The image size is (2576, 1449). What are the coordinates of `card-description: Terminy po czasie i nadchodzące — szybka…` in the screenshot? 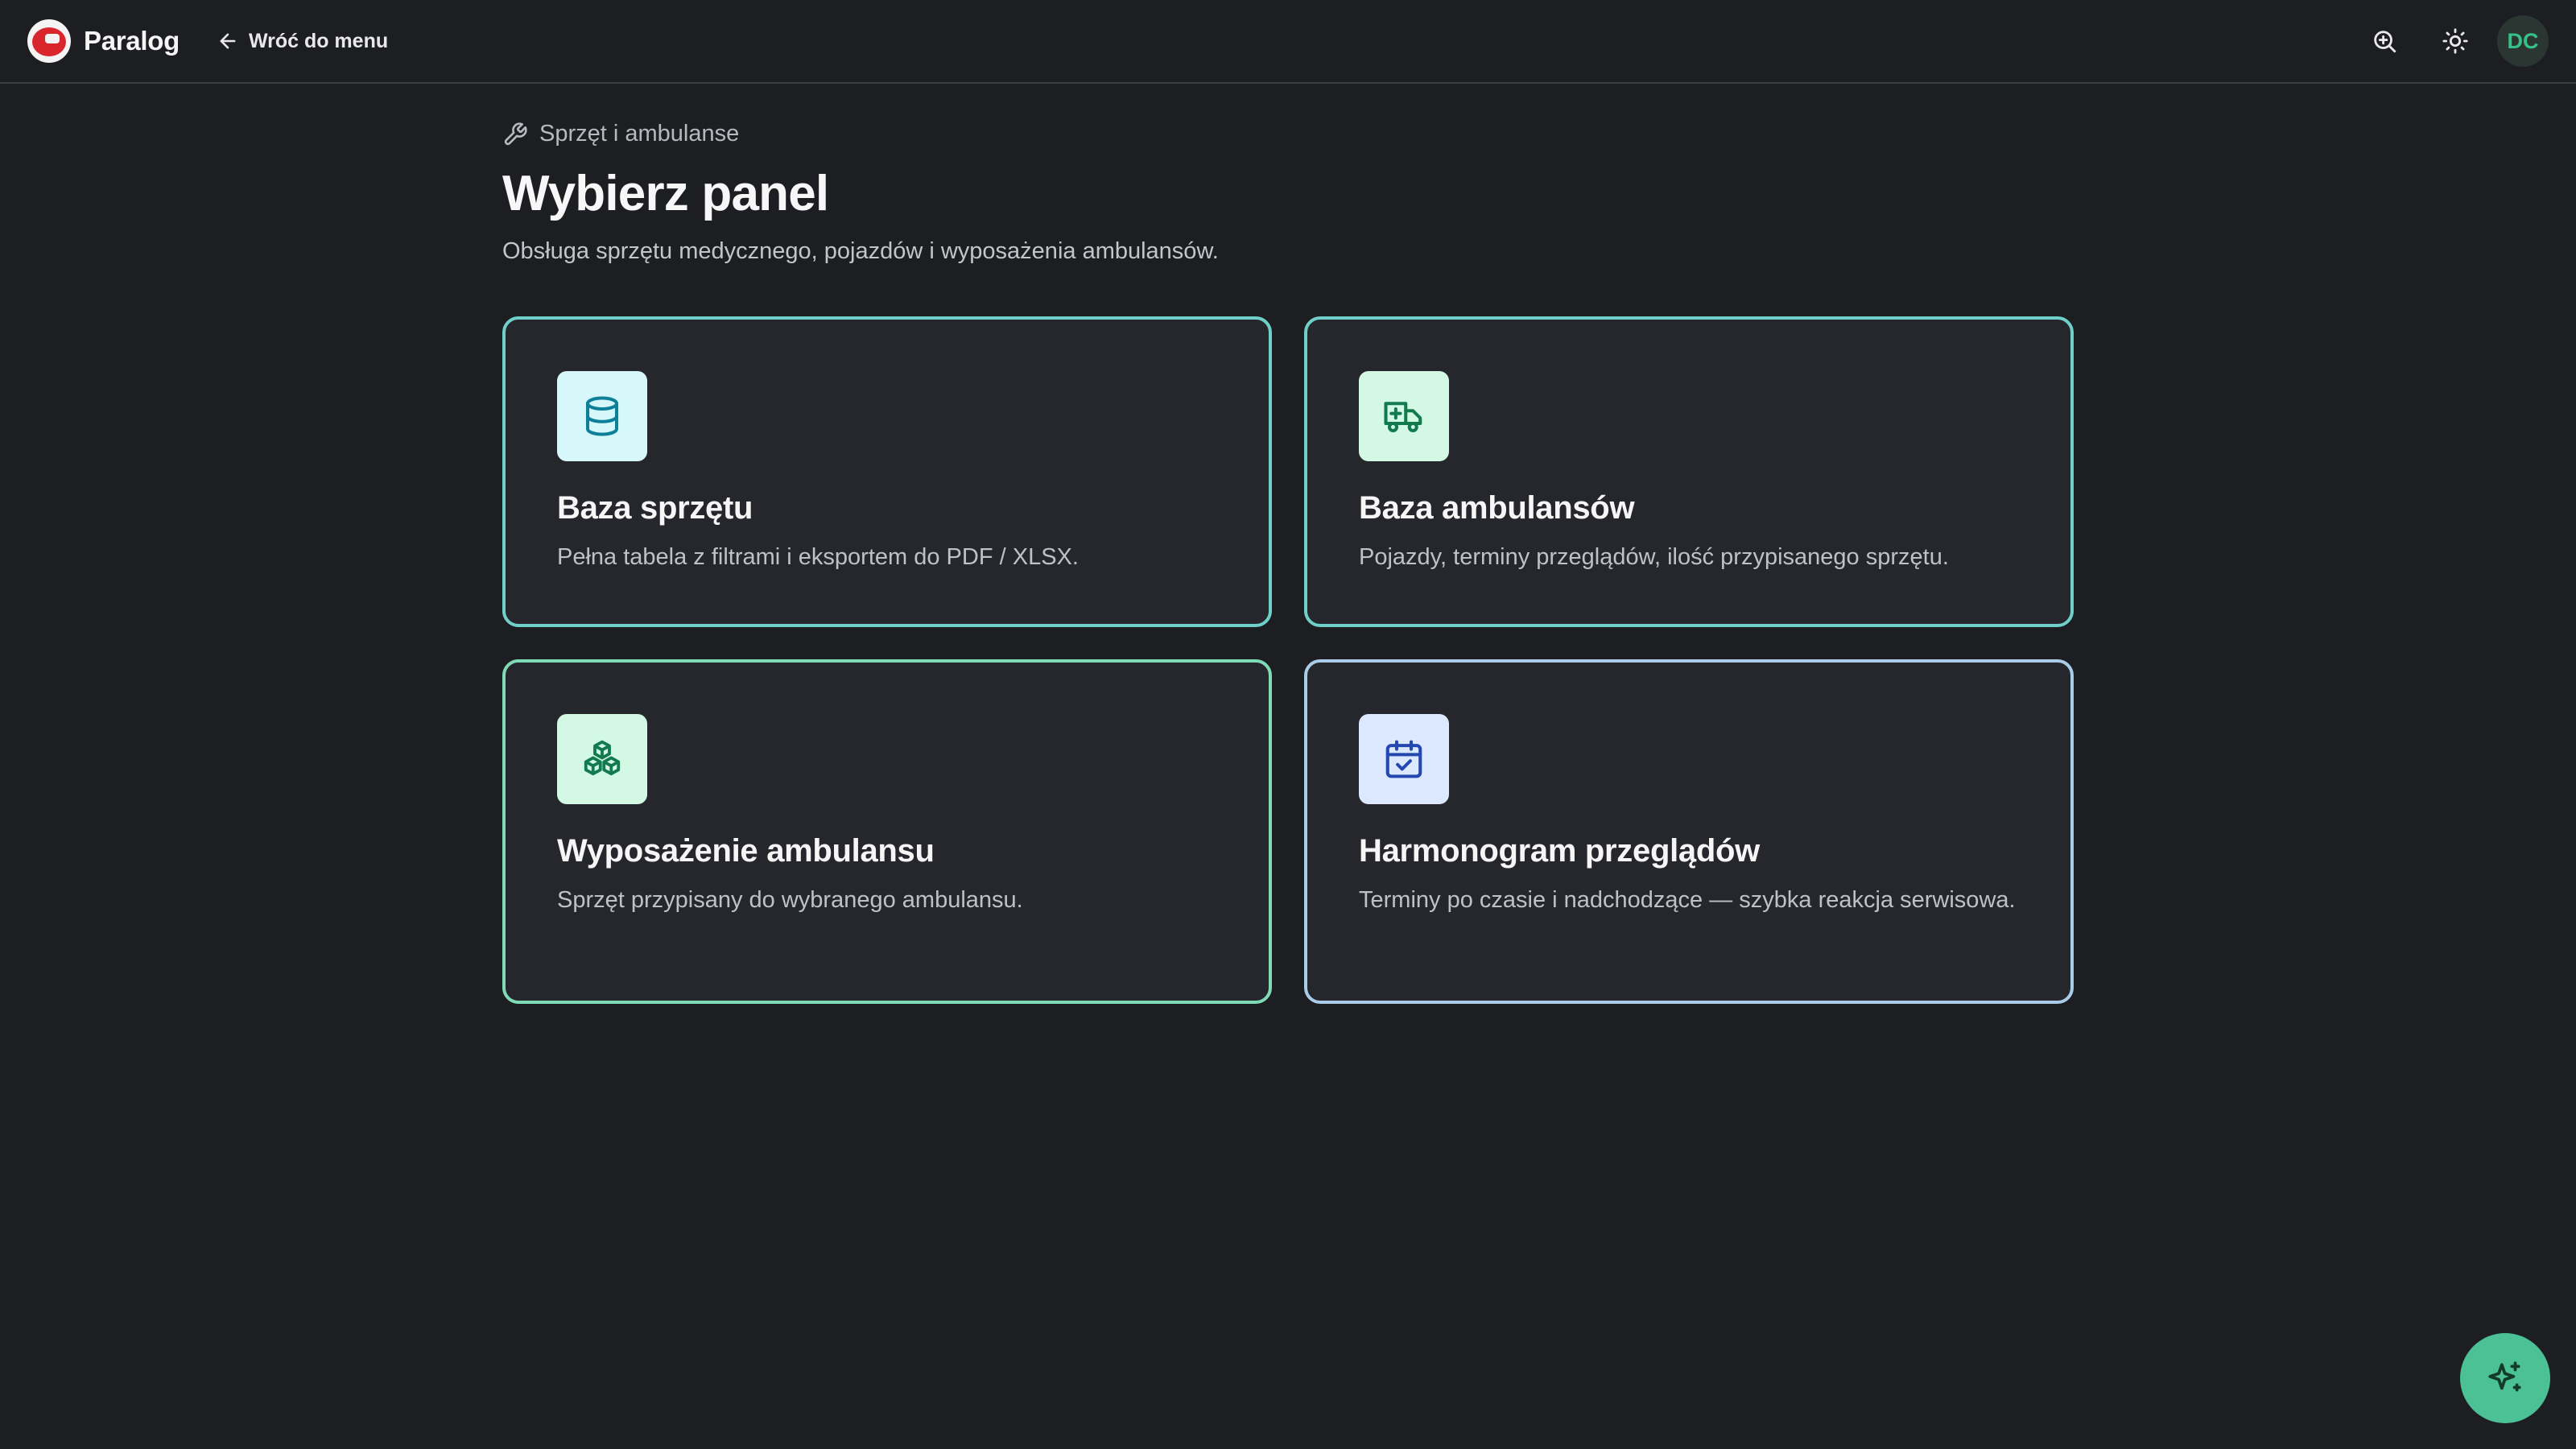 It's located at (1688, 900).